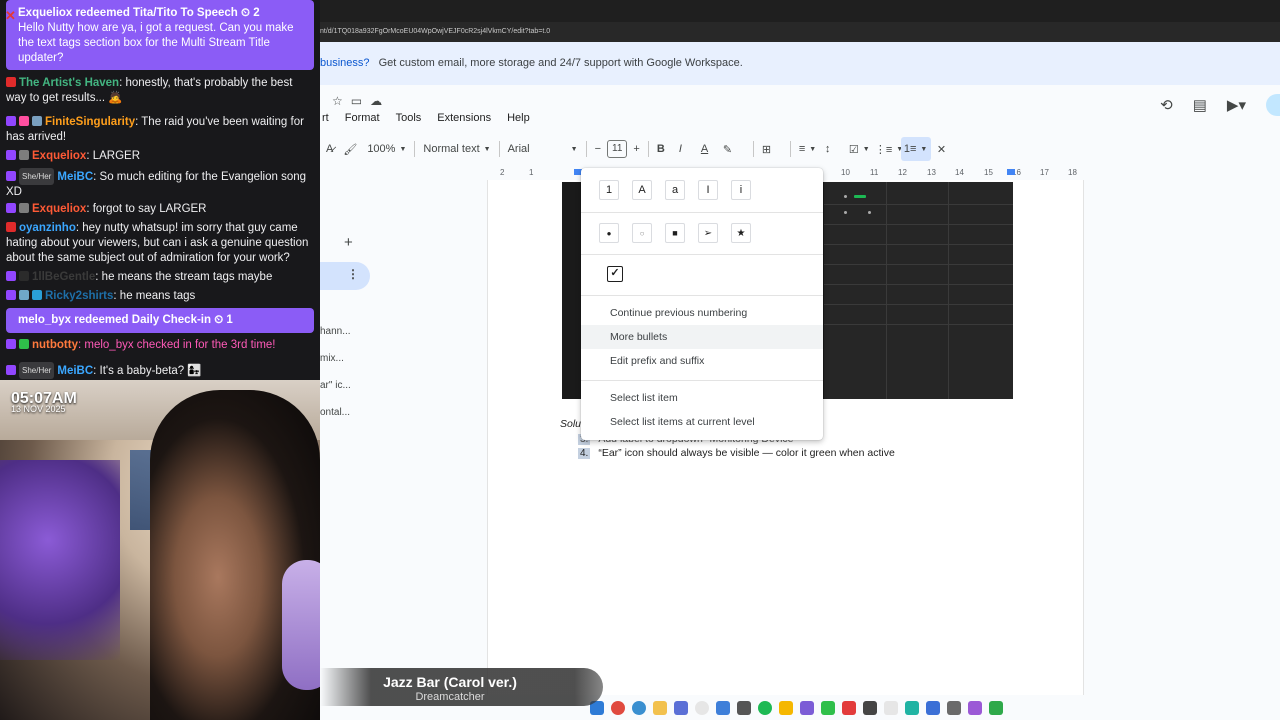  What do you see at coordinates (862, 149) in the screenshot?
I see `checklist-select: ☑ ▼` at bounding box center [862, 149].